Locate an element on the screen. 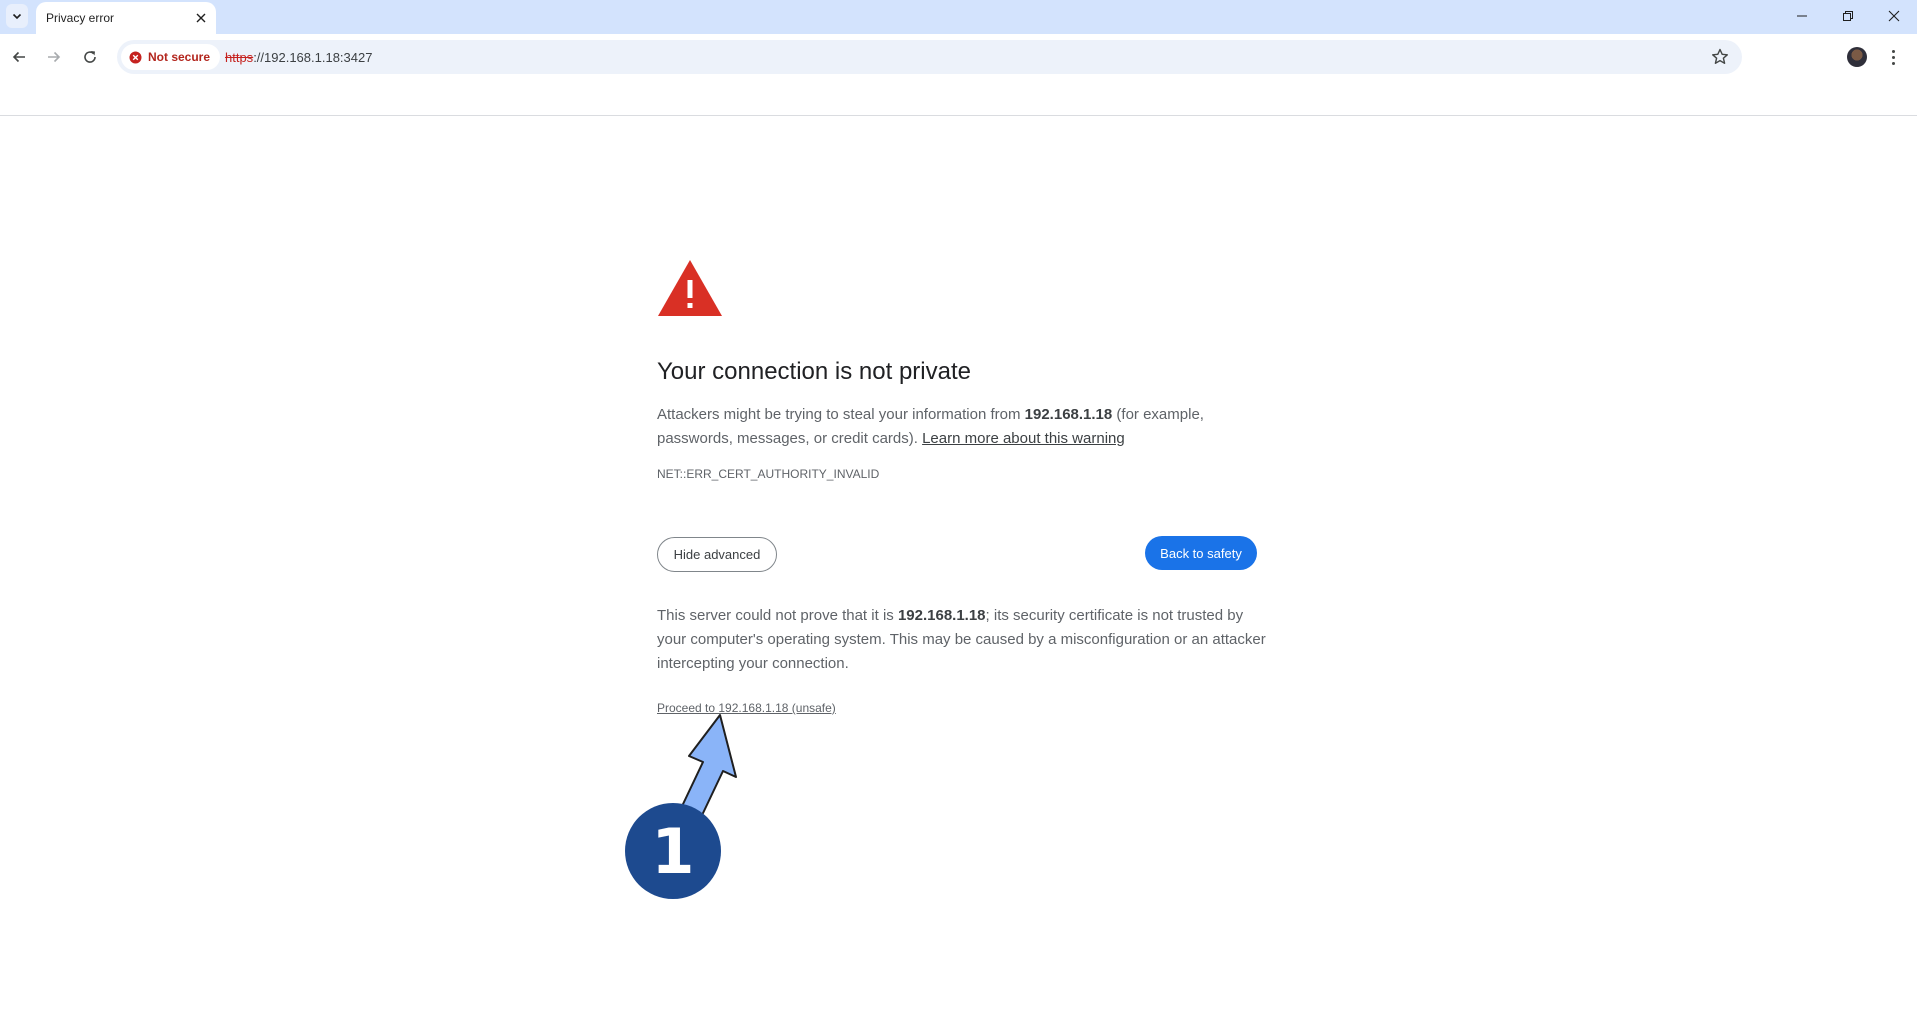 The image size is (1917, 1017). not-secure-icon is located at coordinates (135, 57).